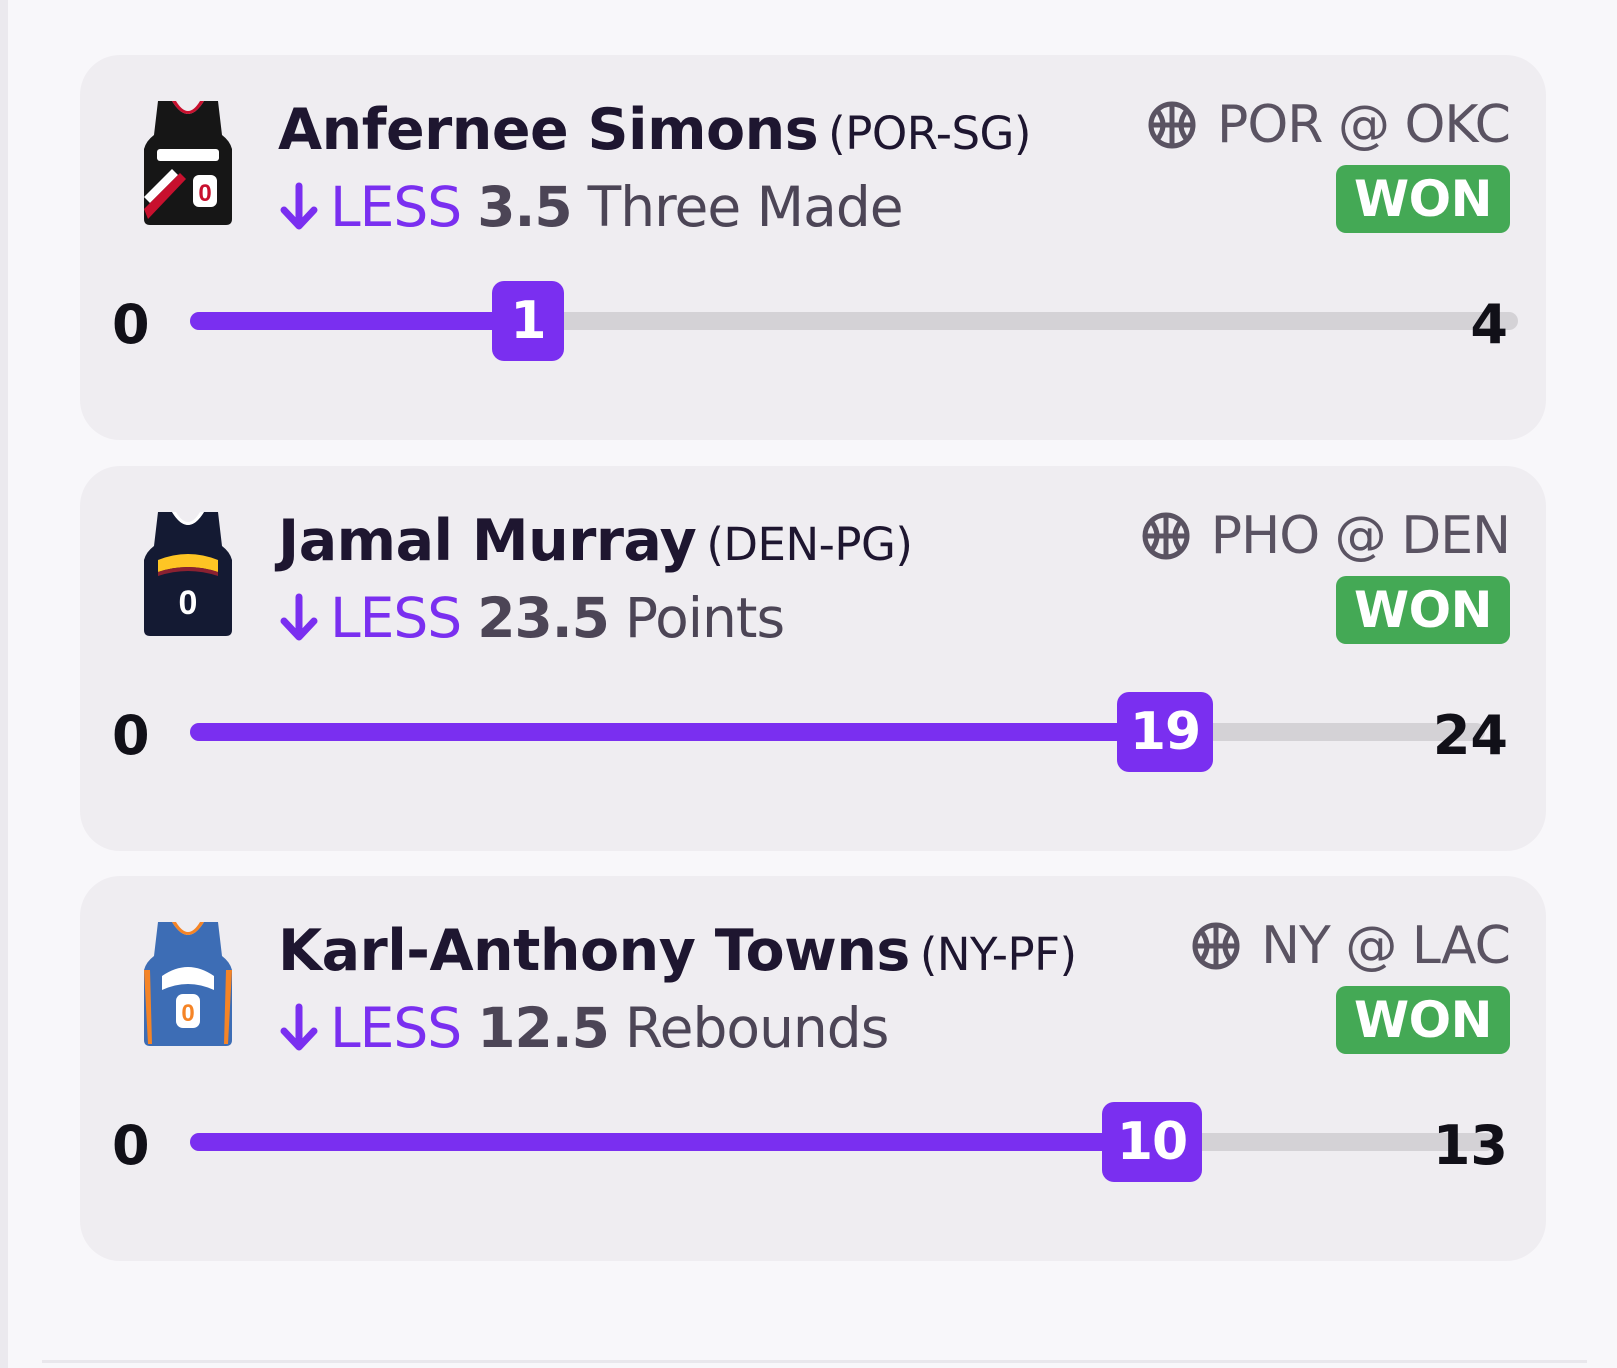 The width and height of the screenshot is (1617, 1368). Describe the element at coordinates (548, 130) in the screenshot. I see `player-name: Anfernee Simons` at that location.